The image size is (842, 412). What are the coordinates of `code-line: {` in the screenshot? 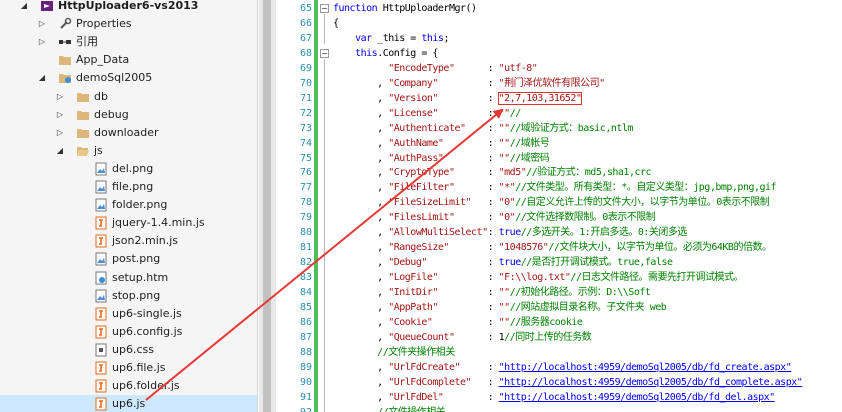 It's located at (336, 23).